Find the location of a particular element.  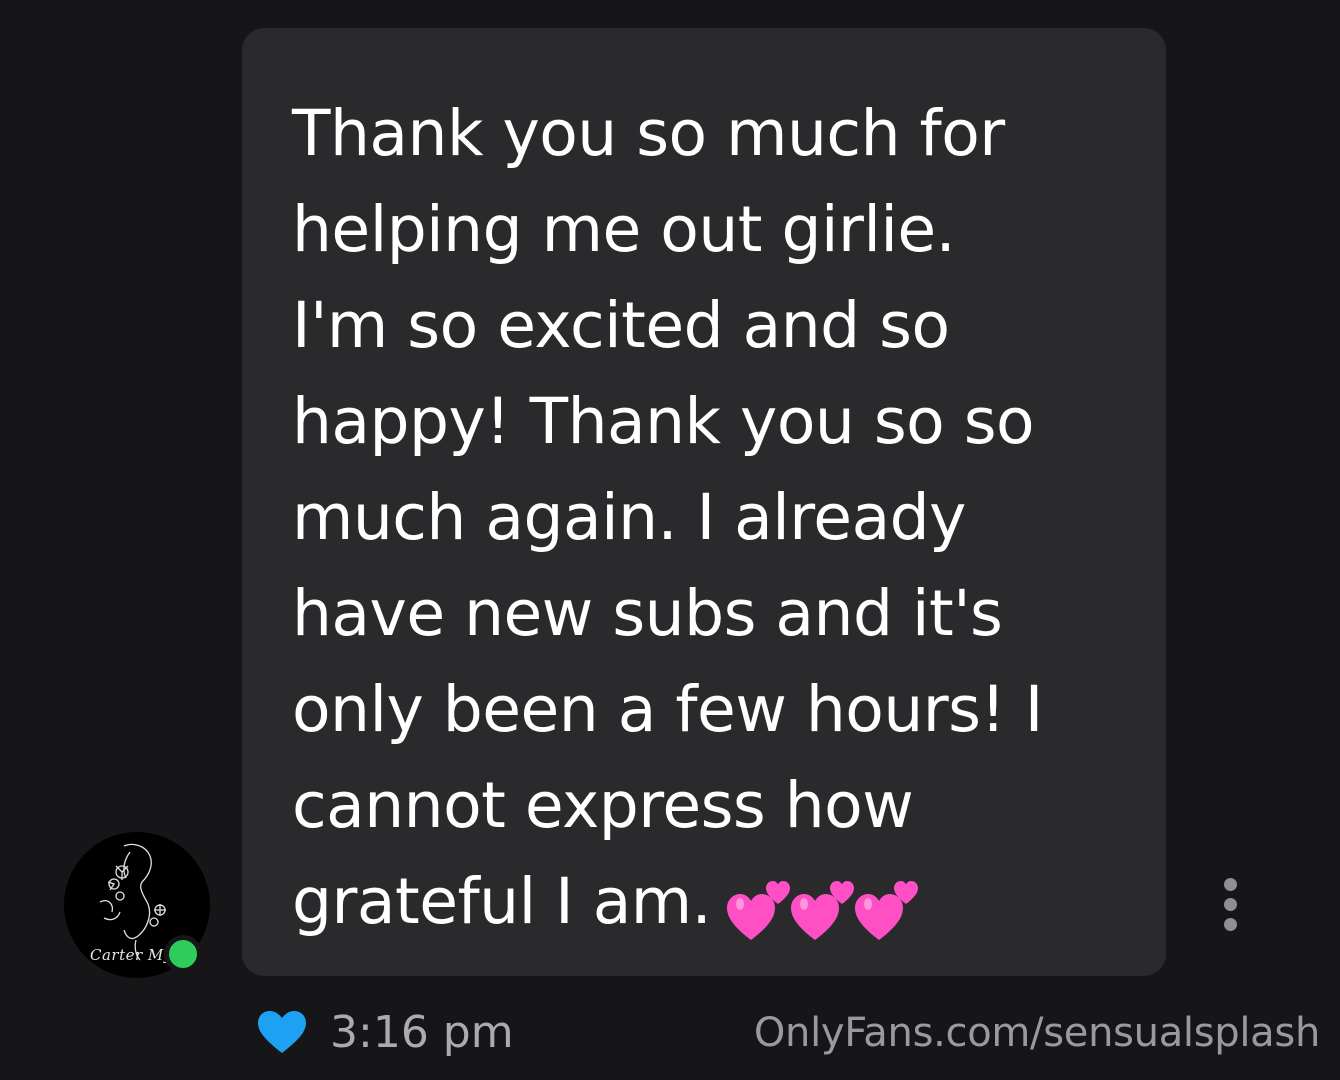

more-options-button is located at coordinates (1231, 905).